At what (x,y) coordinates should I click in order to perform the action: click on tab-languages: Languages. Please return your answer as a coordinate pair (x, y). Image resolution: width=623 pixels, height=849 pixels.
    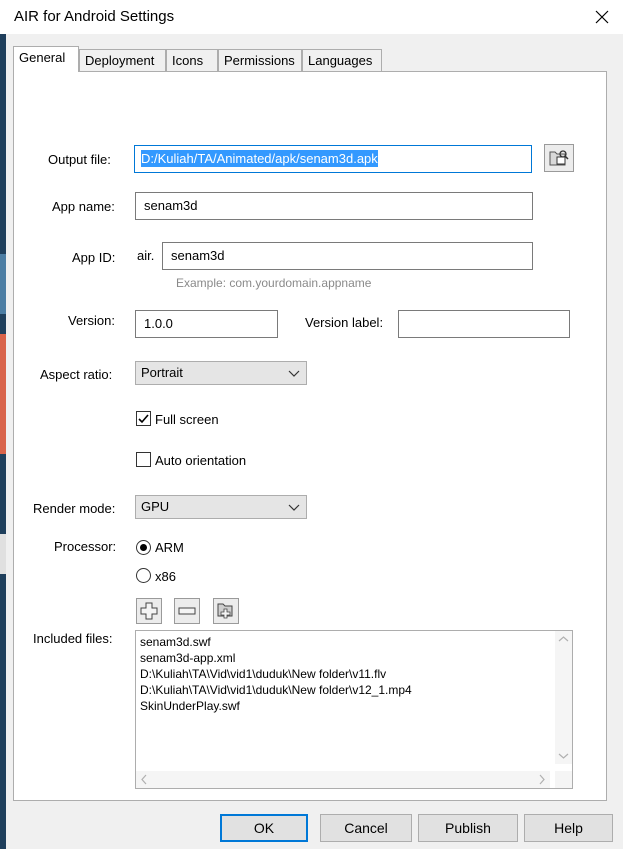
    Looking at the image, I should click on (342, 60).